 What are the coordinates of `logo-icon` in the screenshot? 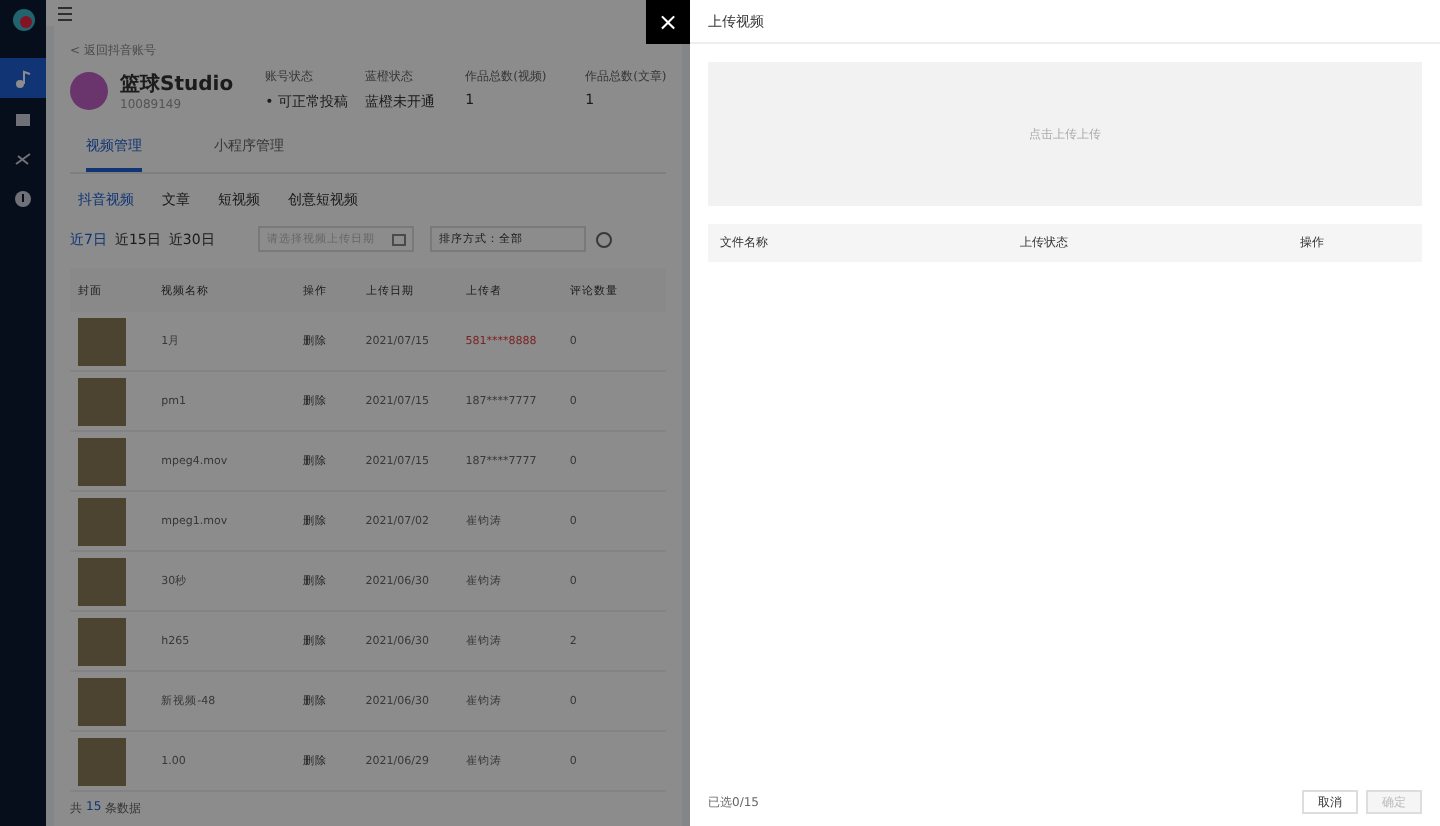 It's located at (23, 20).